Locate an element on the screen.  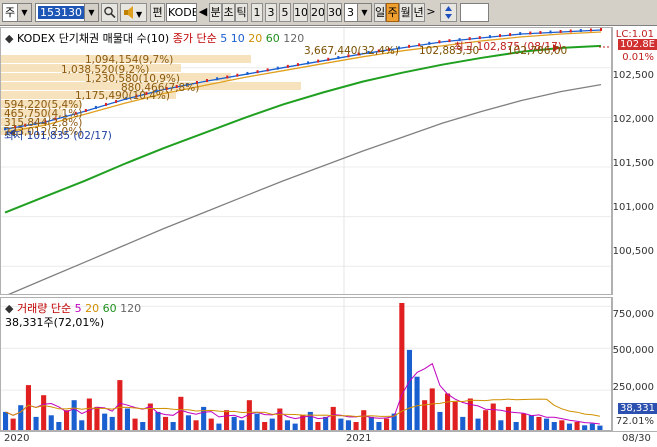
range-button-label: 주 is located at coordinates (392, 12).